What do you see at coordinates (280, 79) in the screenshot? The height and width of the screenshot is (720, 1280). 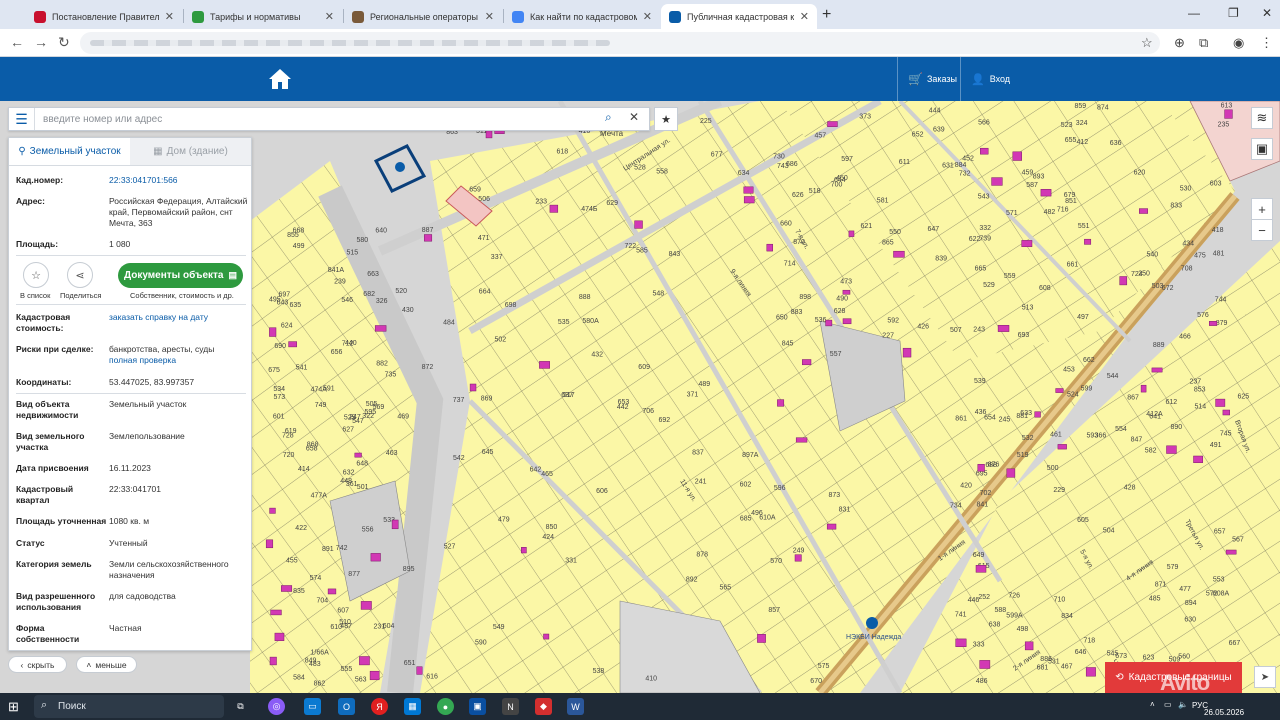 I see `home-icon` at bounding box center [280, 79].